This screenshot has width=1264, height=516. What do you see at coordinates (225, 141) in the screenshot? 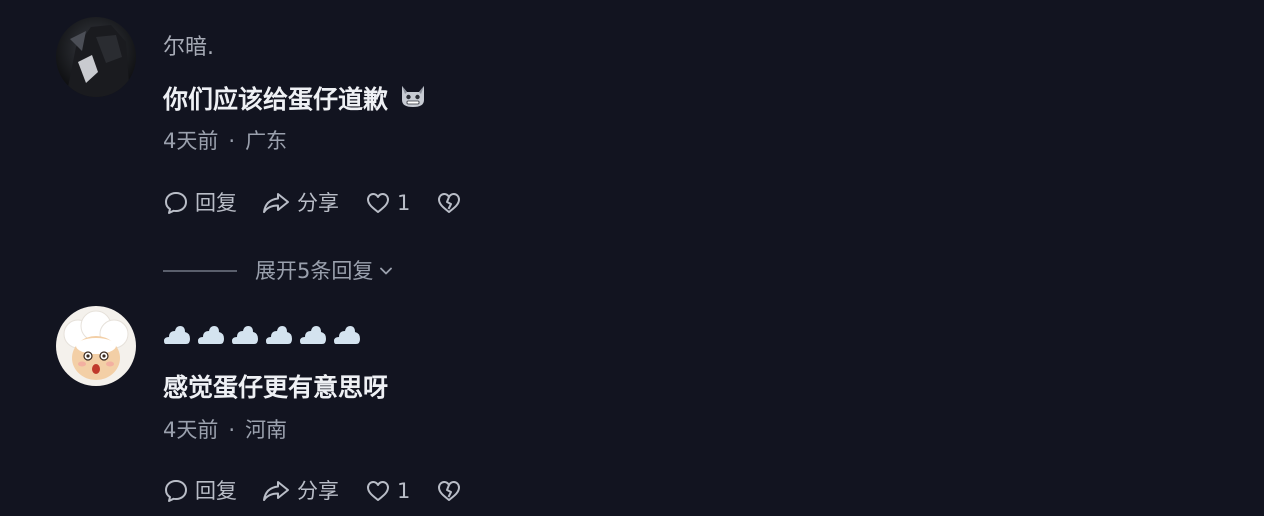
I see `comment-meta: 4天前 · 广东` at bounding box center [225, 141].